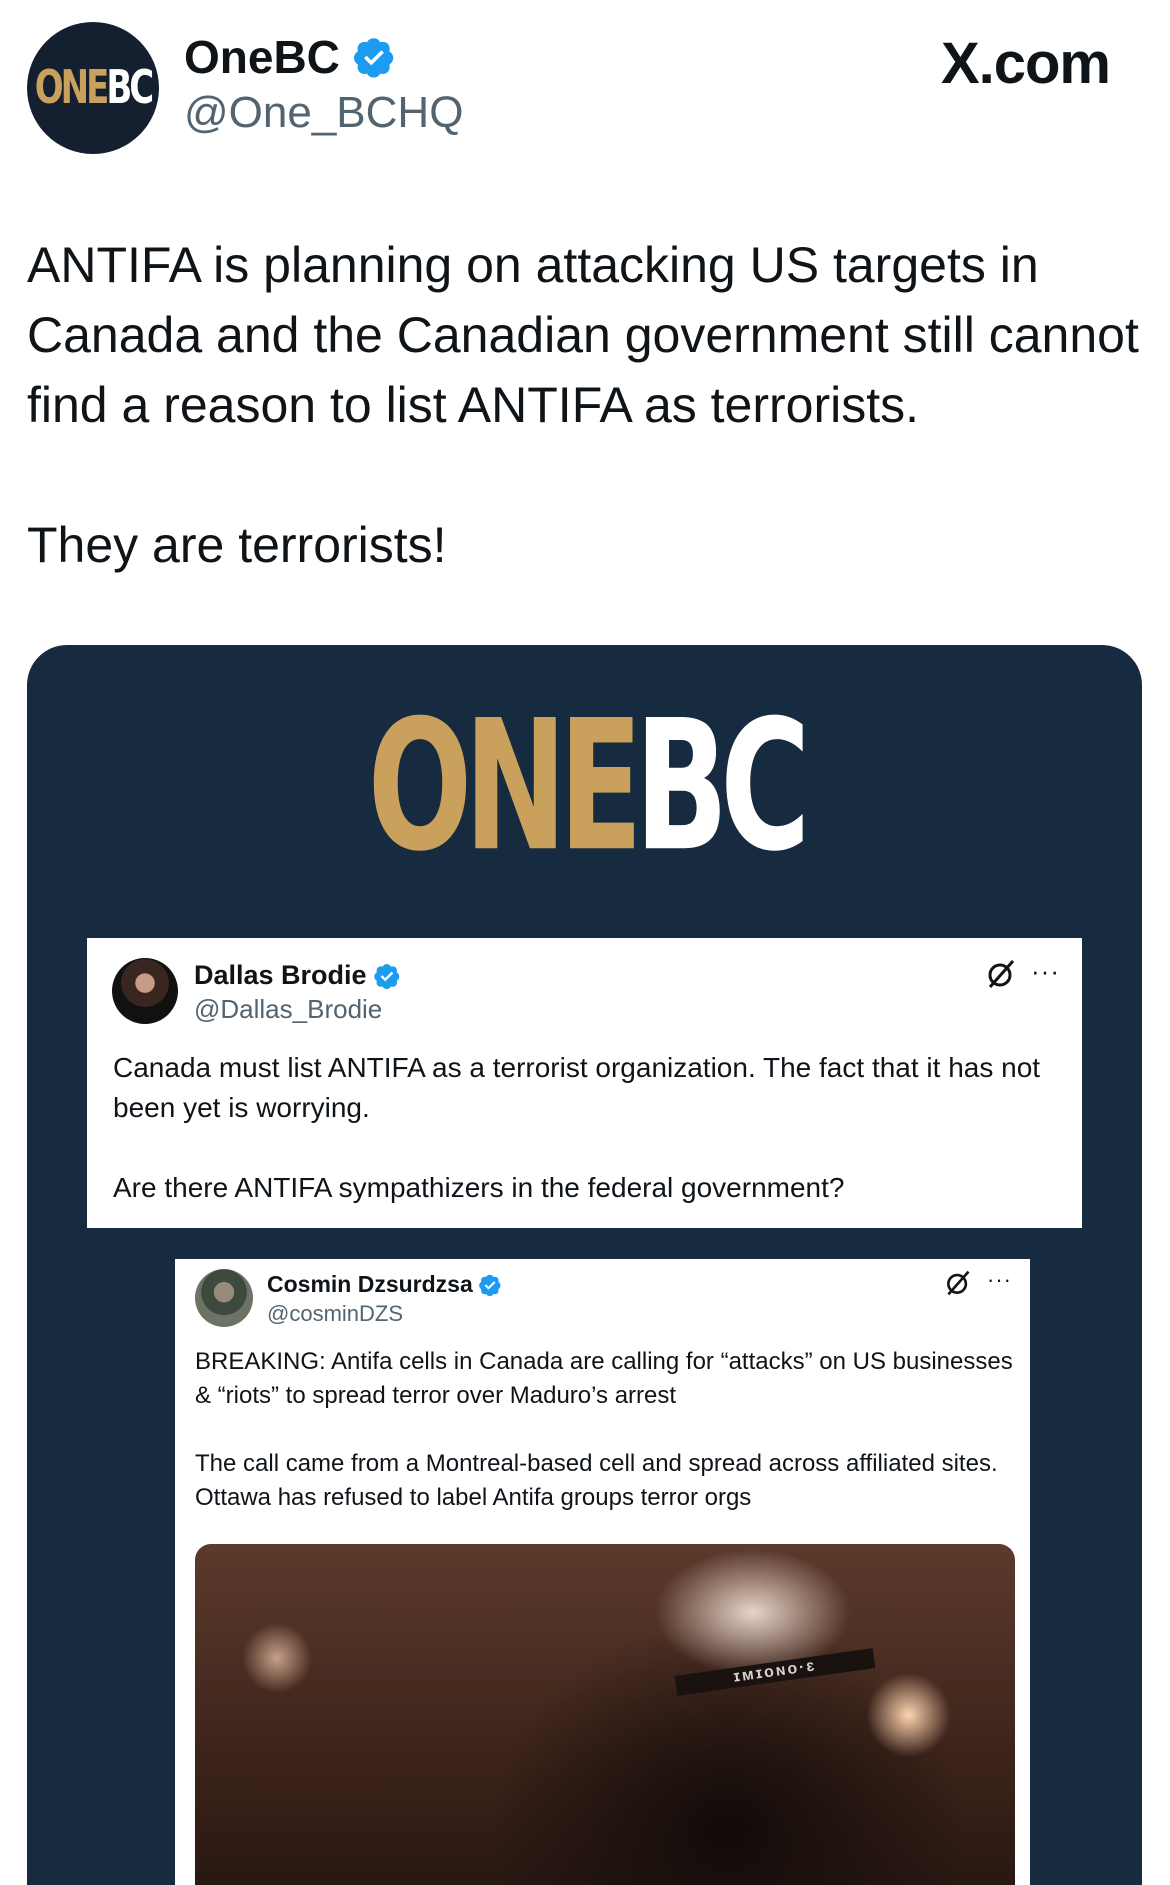 This screenshot has height=1885, width=1170. What do you see at coordinates (605, 1714) in the screenshot?
I see `quote-photo: ɪᴍɪᴏɴᴏ·ɛ` at bounding box center [605, 1714].